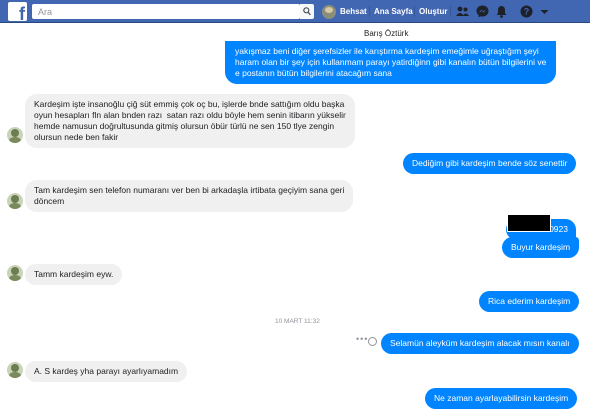 The width and height of the screenshot is (590, 416). What do you see at coordinates (17, 12) in the screenshot?
I see `facebook-logo-icon: f` at bounding box center [17, 12].